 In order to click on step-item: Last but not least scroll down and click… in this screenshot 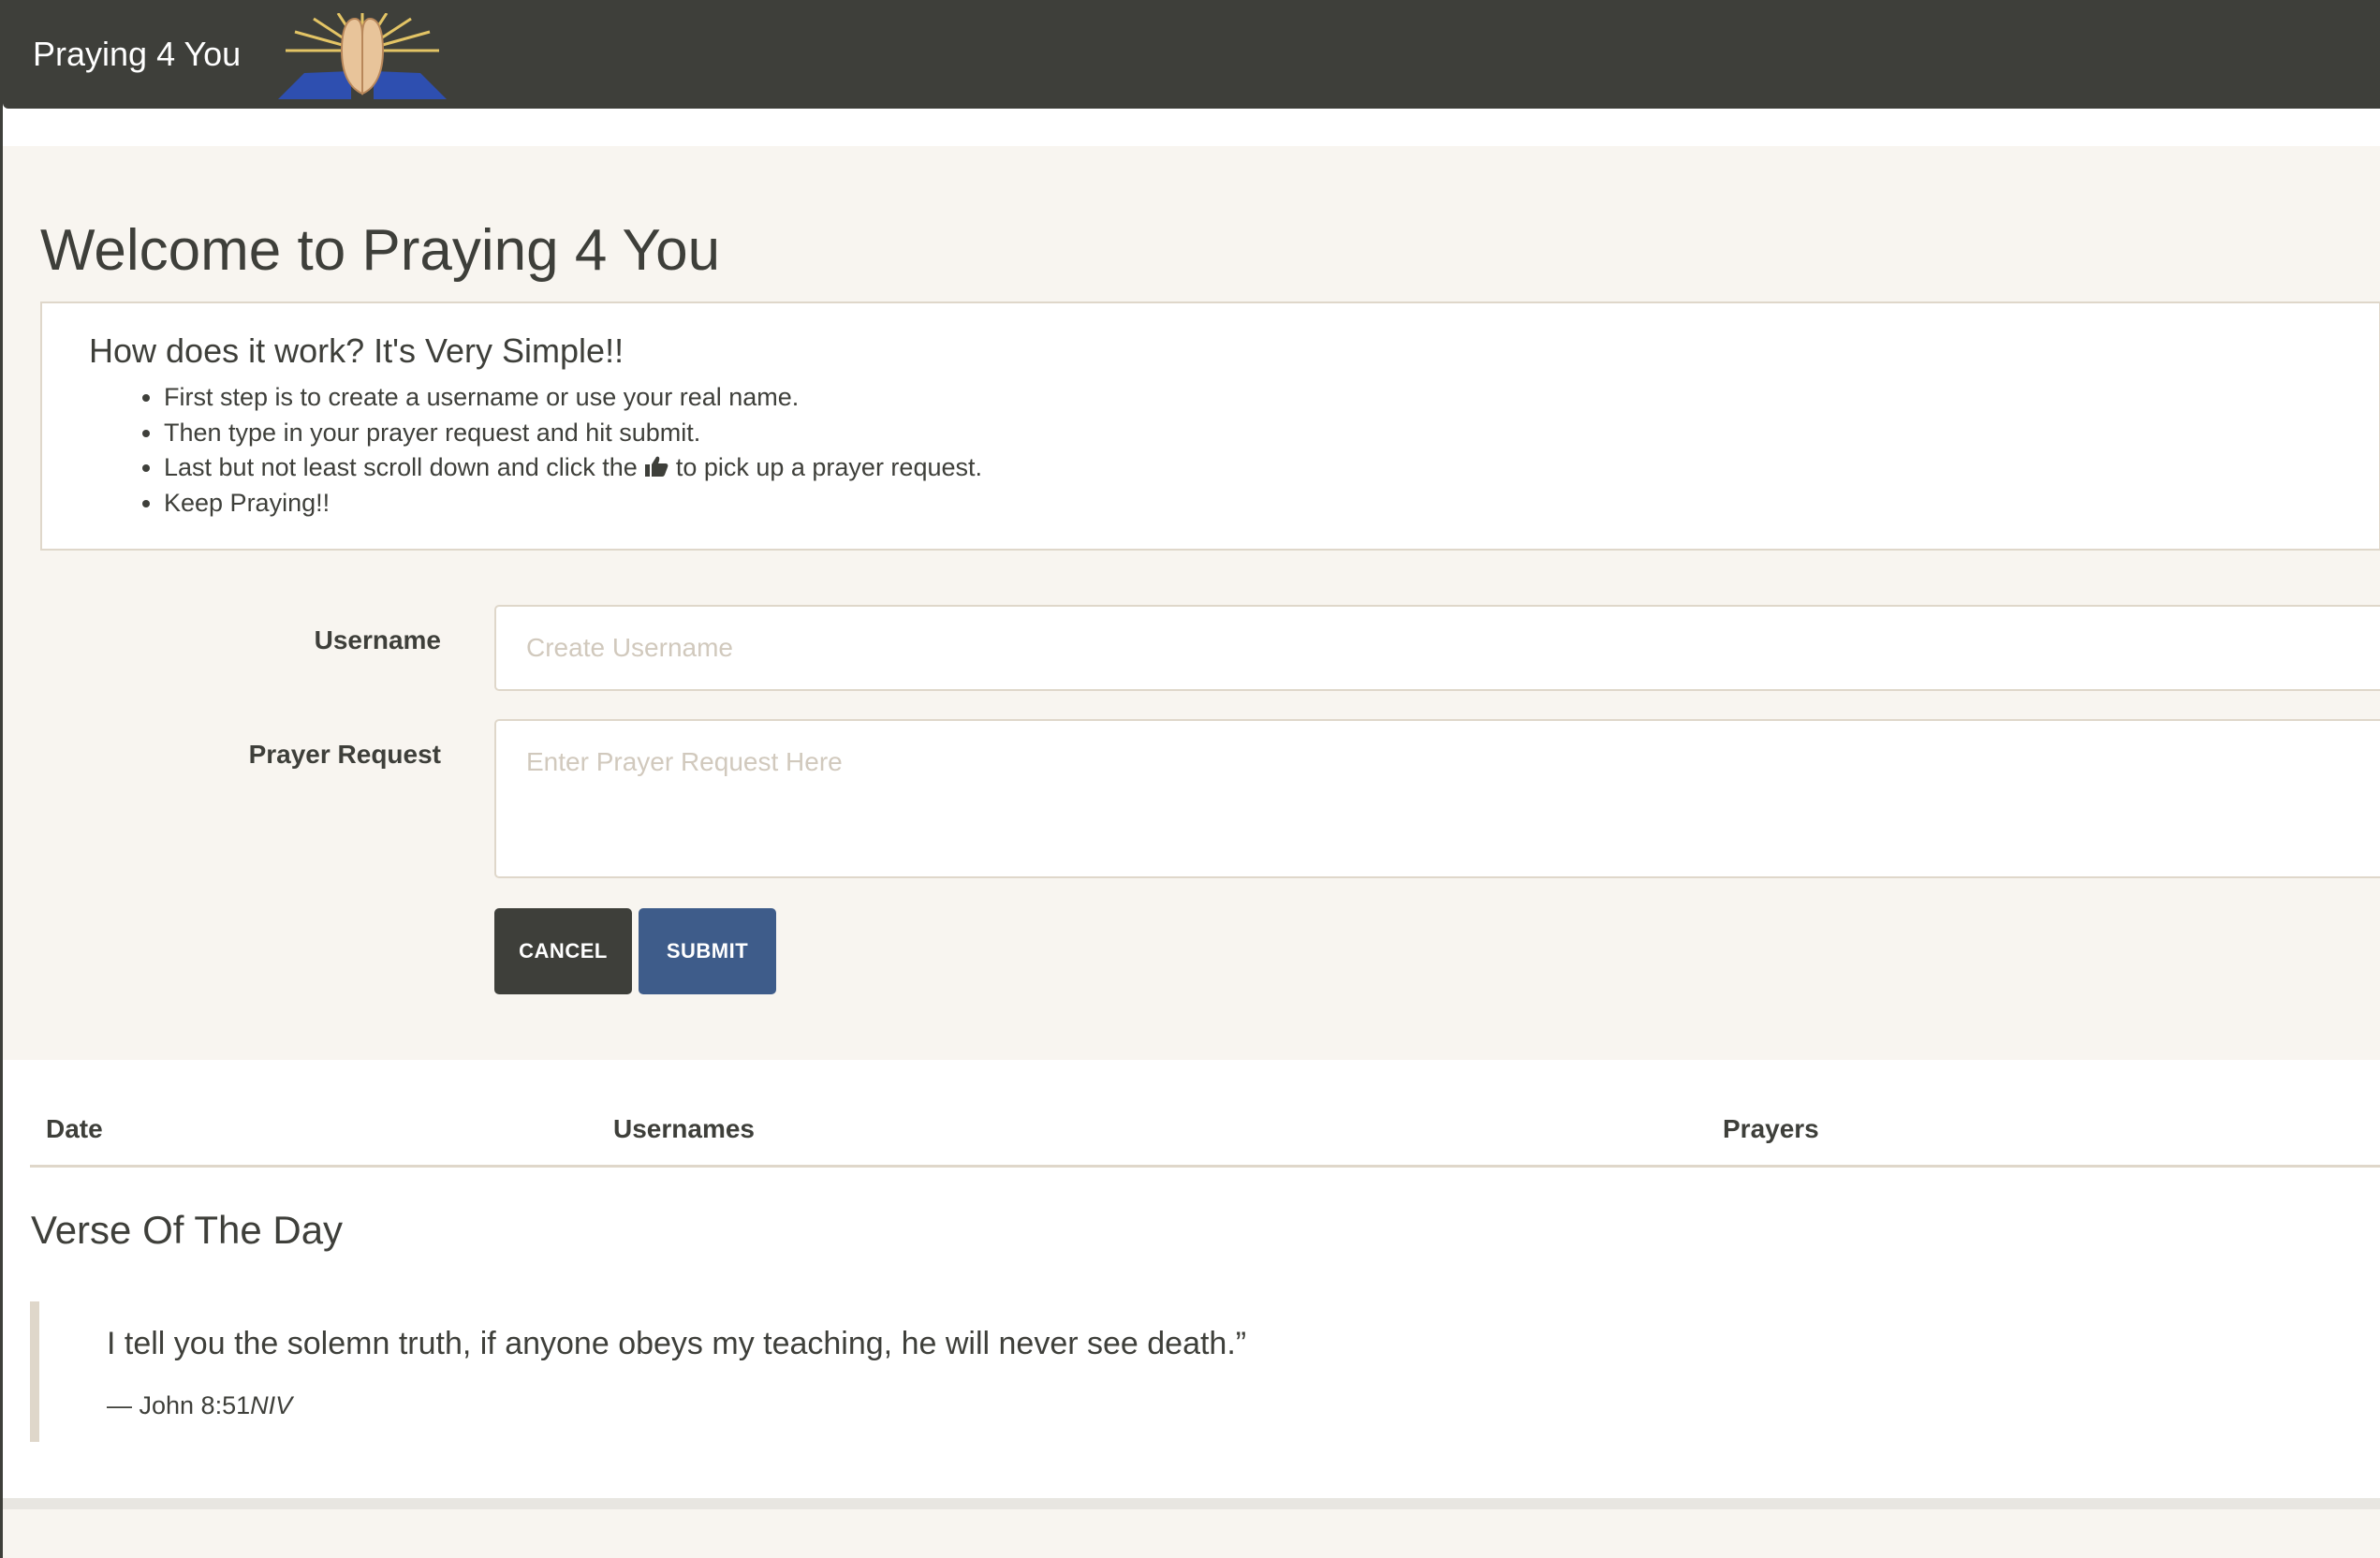, I will do `click(573, 468)`.